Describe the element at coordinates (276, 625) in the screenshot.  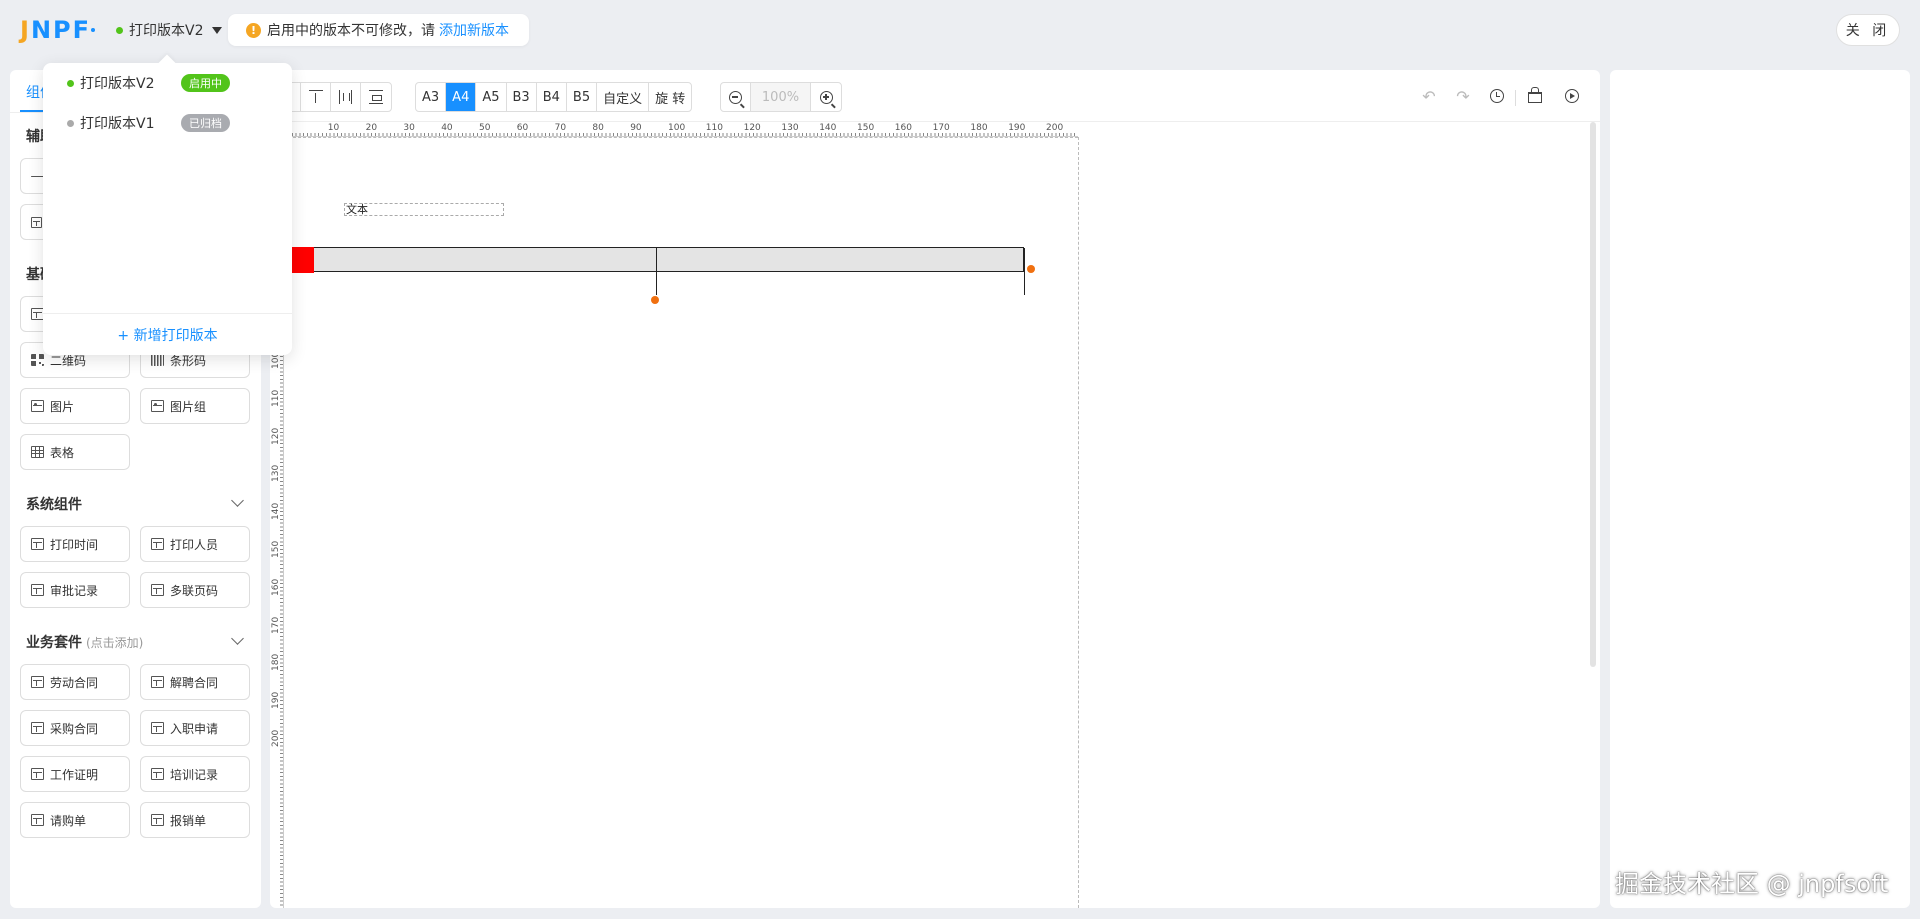
I see `ruler-left-label: 170` at that location.